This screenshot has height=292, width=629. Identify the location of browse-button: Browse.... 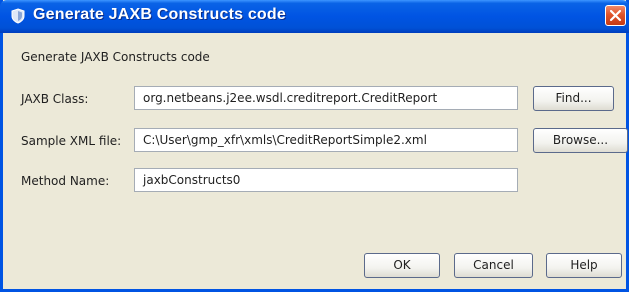
(580, 140).